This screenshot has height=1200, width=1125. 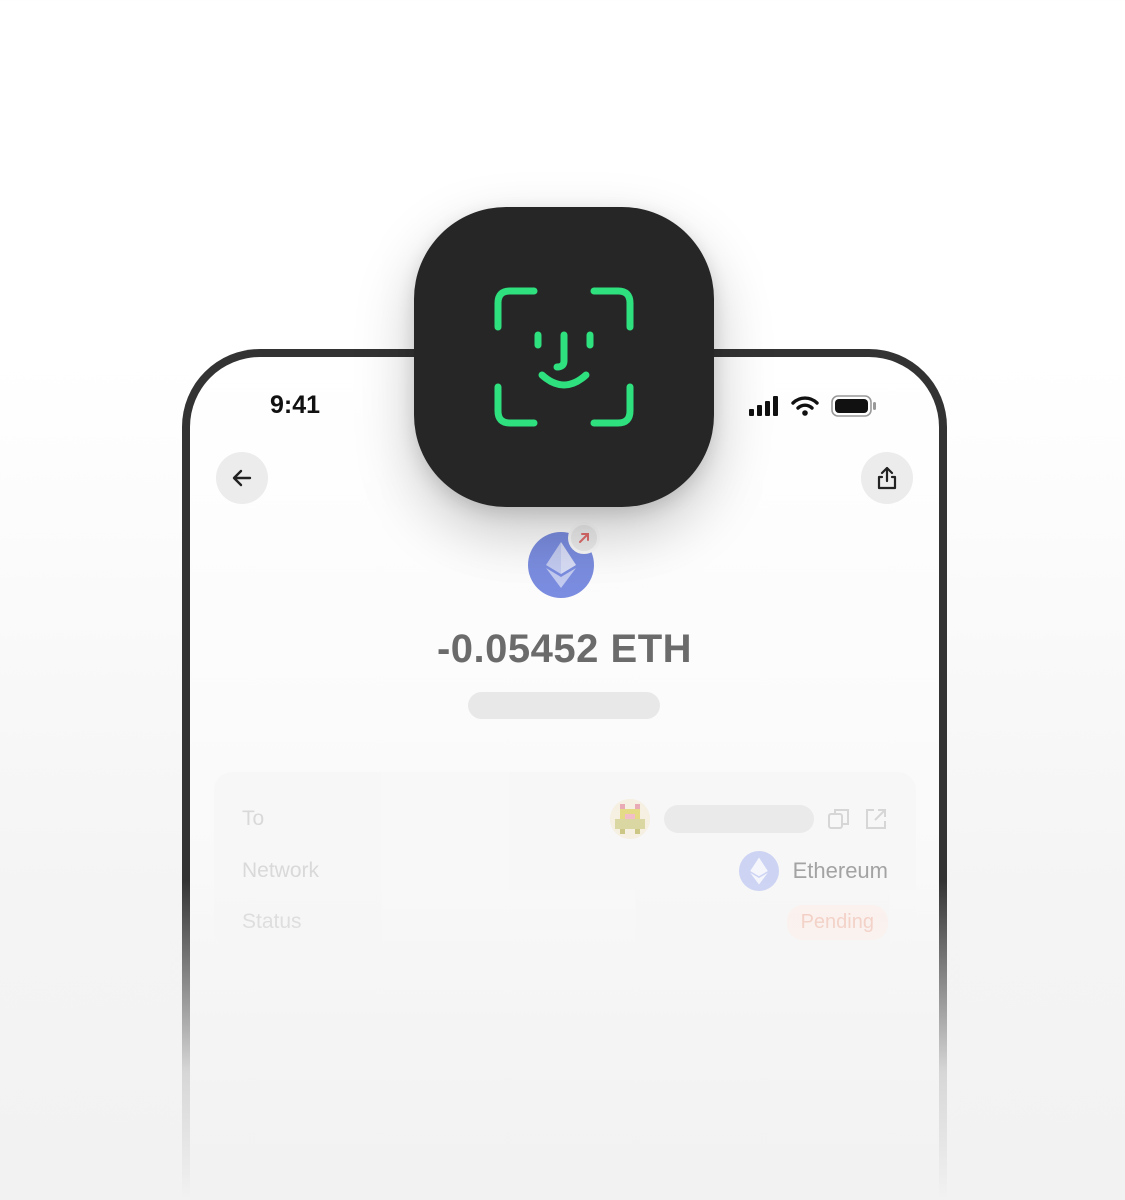 What do you see at coordinates (739, 819) in the screenshot?
I see `address-placeholder` at bounding box center [739, 819].